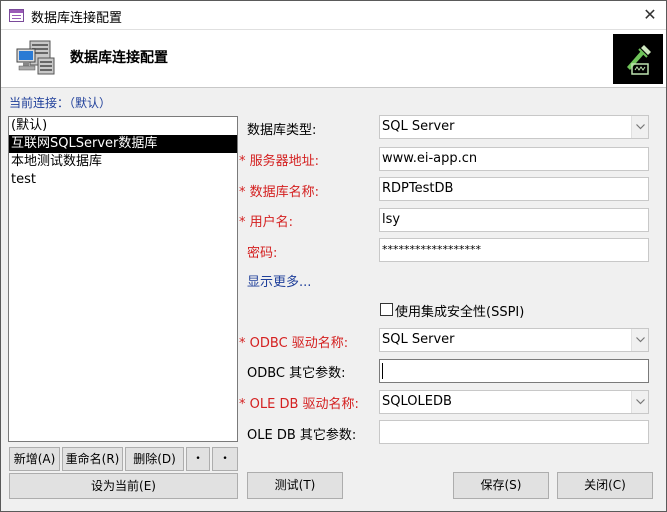 This screenshot has width=667, height=512. What do you see at coordinates (514, 402) in the screenshot?
I see `oledb-driver-select: SQLOLEDB` at bounding box center [514, 402].